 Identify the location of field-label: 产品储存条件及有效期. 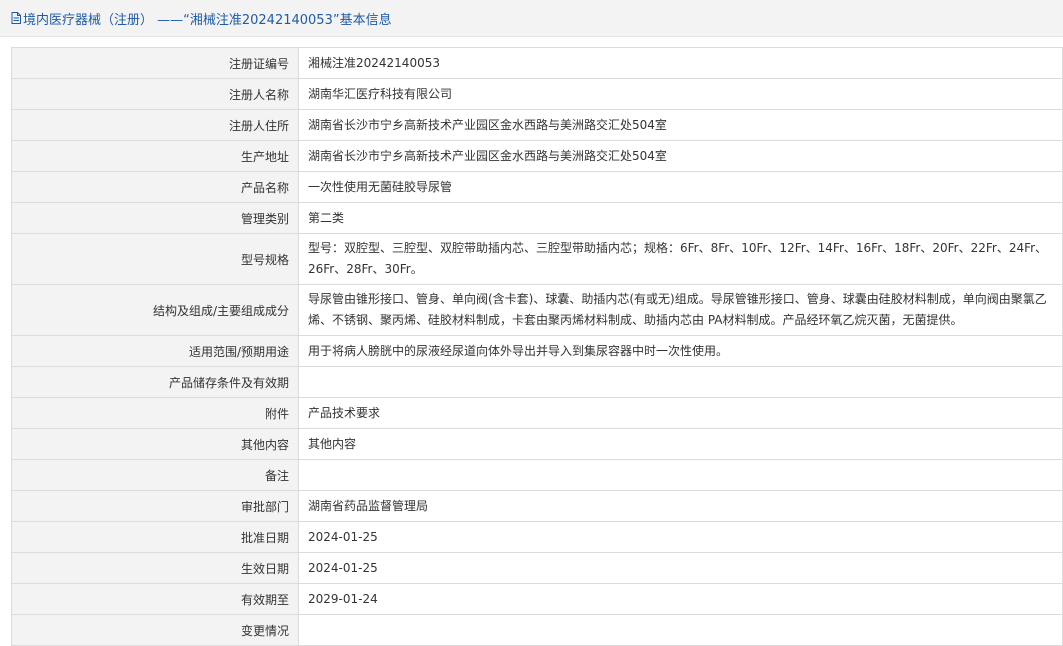
(155, 382).